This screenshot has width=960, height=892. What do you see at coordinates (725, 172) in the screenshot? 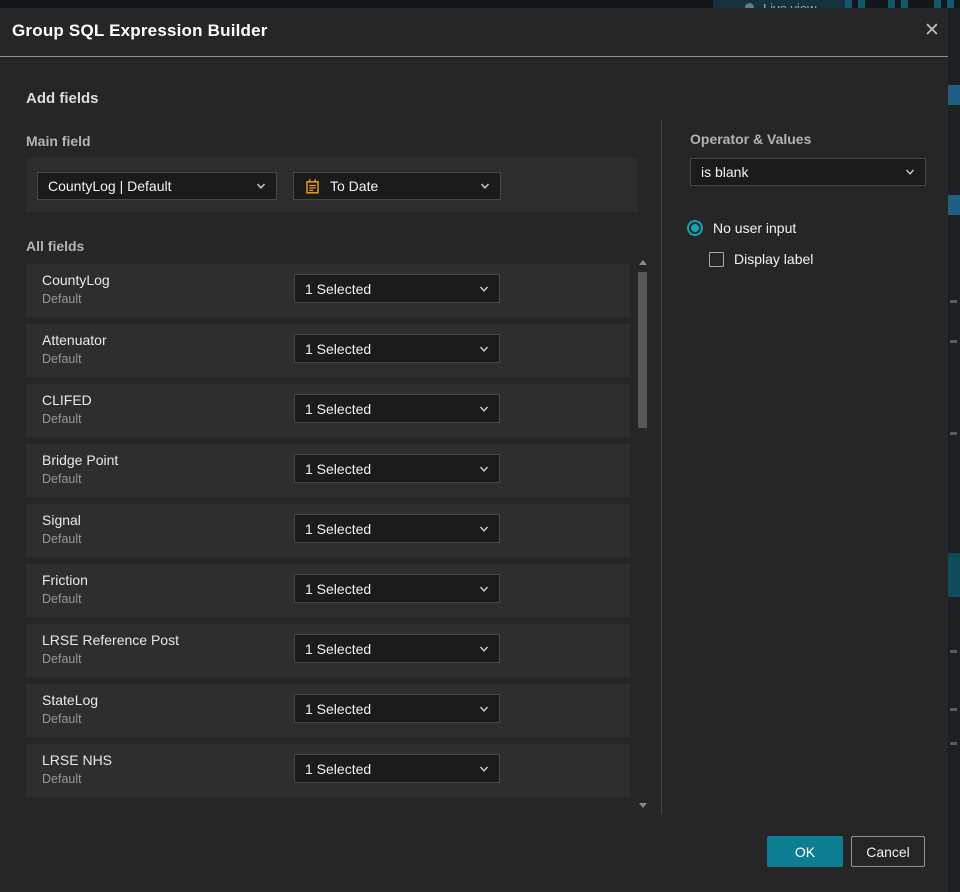
I see `operator-select-value: is blank` at bounding box center [725, 172].